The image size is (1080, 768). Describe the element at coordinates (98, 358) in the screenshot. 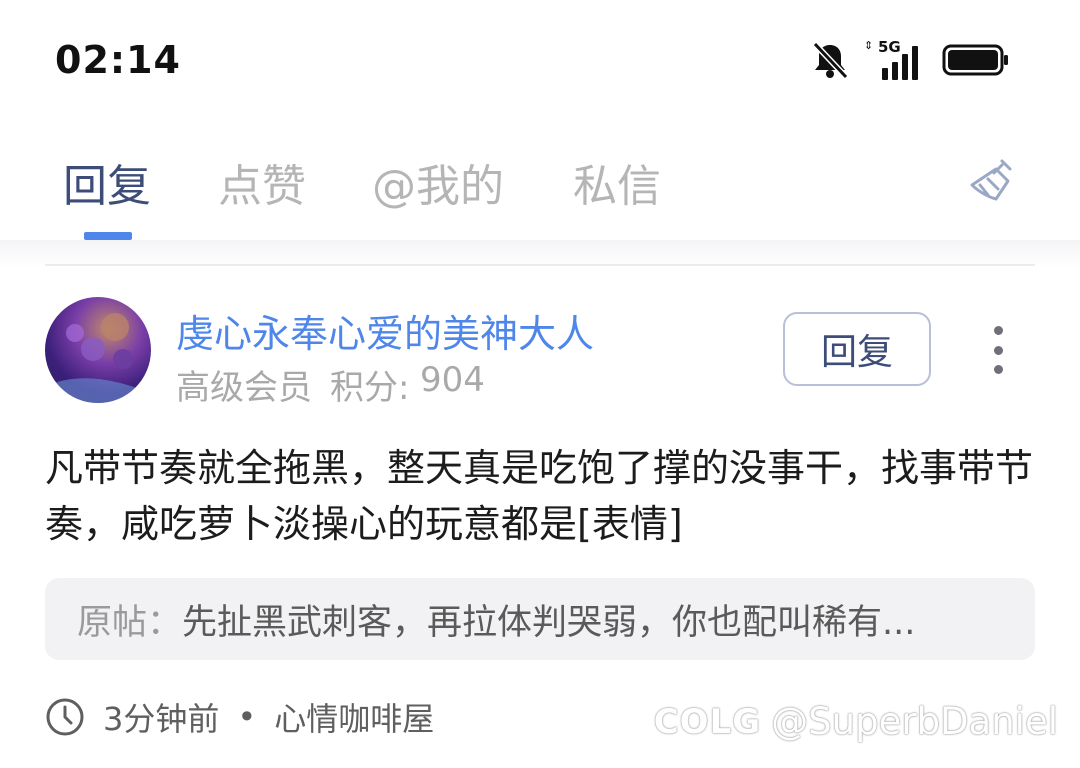

I see `avatar-image` at that location.